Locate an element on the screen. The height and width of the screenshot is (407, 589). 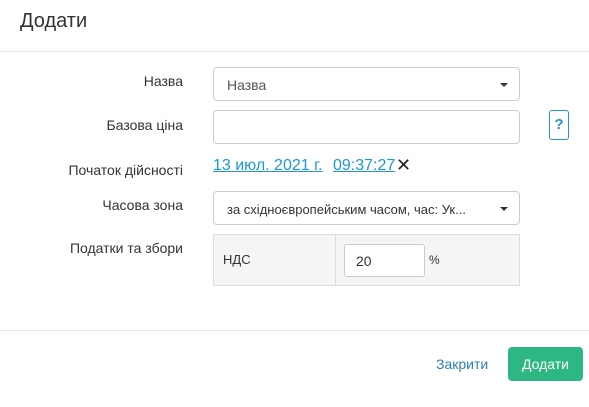
close-button: Закрити is located at coordinates (462, 364).